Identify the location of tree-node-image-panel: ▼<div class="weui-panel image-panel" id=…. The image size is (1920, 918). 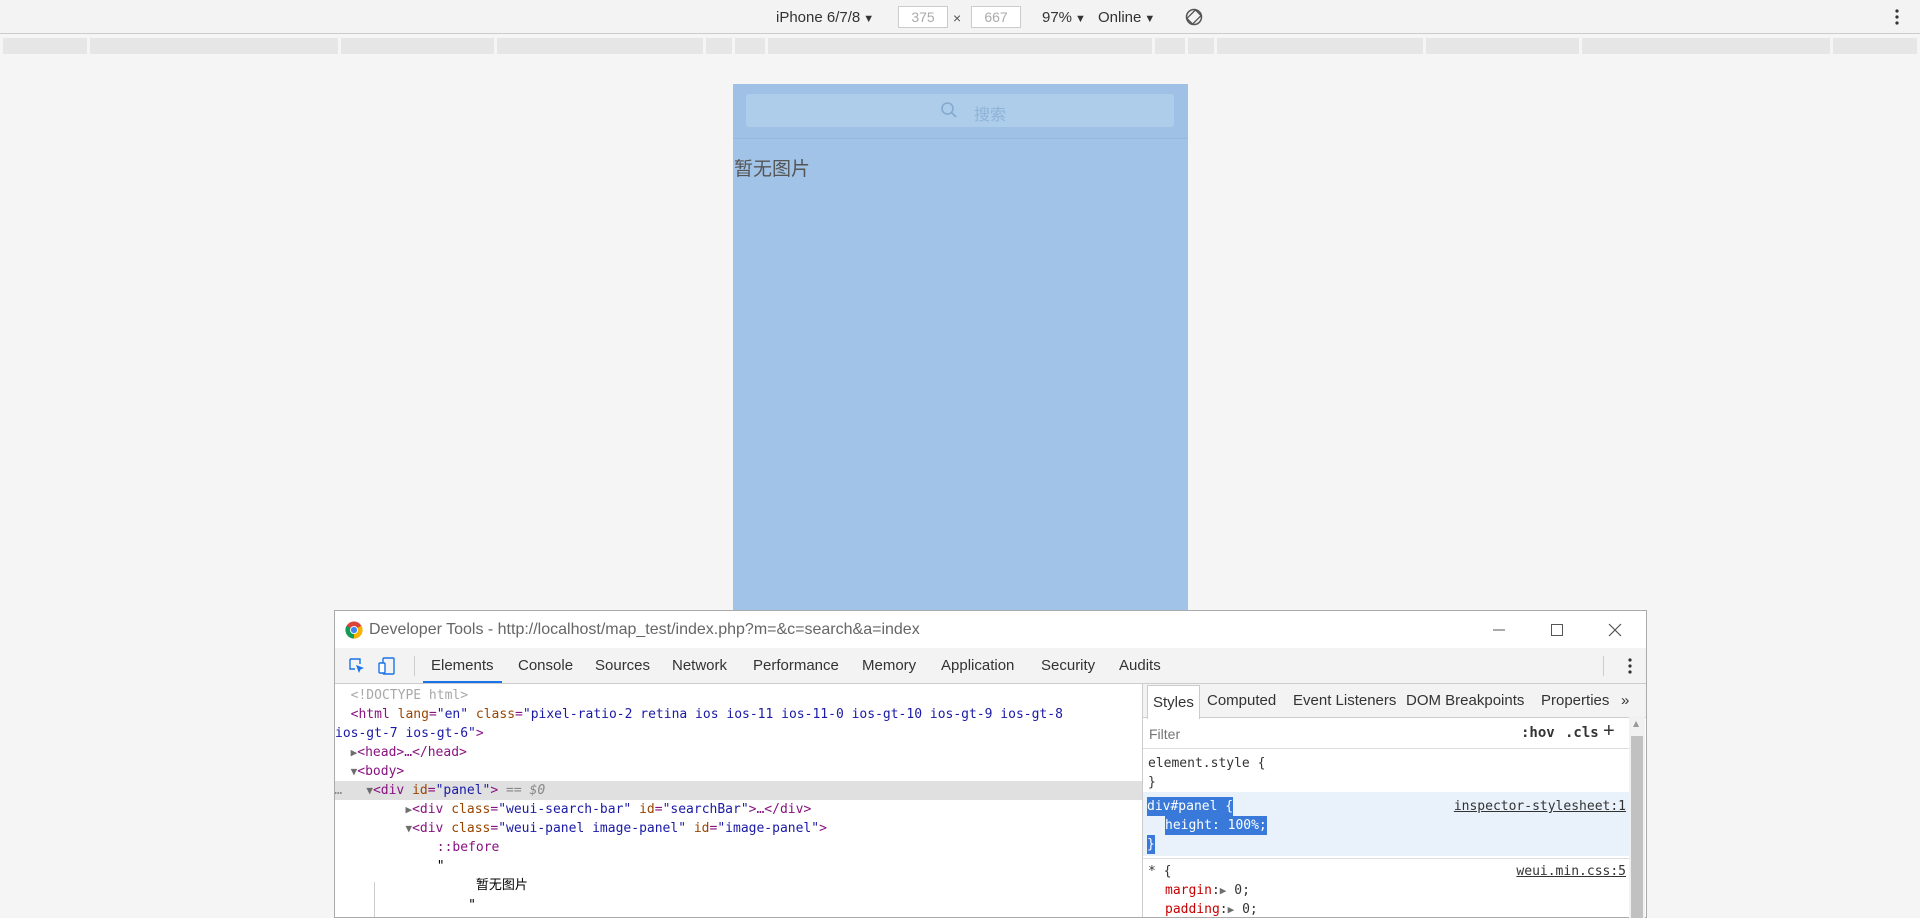
(738, 828).